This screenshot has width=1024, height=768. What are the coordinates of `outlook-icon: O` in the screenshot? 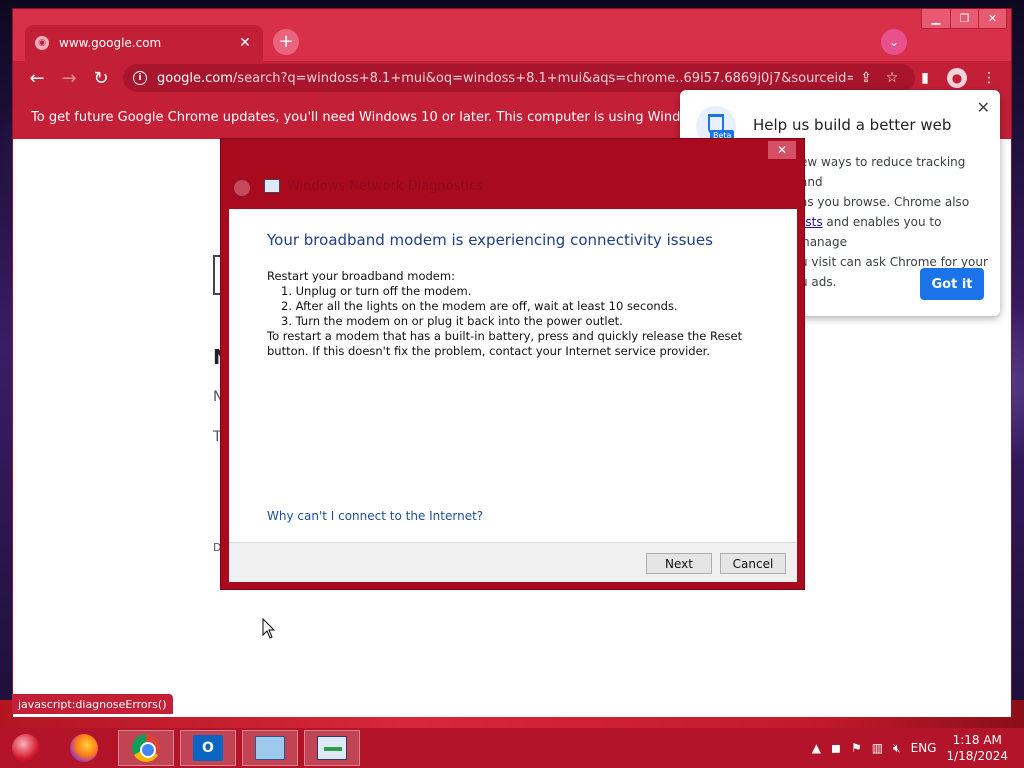 It's located at (208, 748).